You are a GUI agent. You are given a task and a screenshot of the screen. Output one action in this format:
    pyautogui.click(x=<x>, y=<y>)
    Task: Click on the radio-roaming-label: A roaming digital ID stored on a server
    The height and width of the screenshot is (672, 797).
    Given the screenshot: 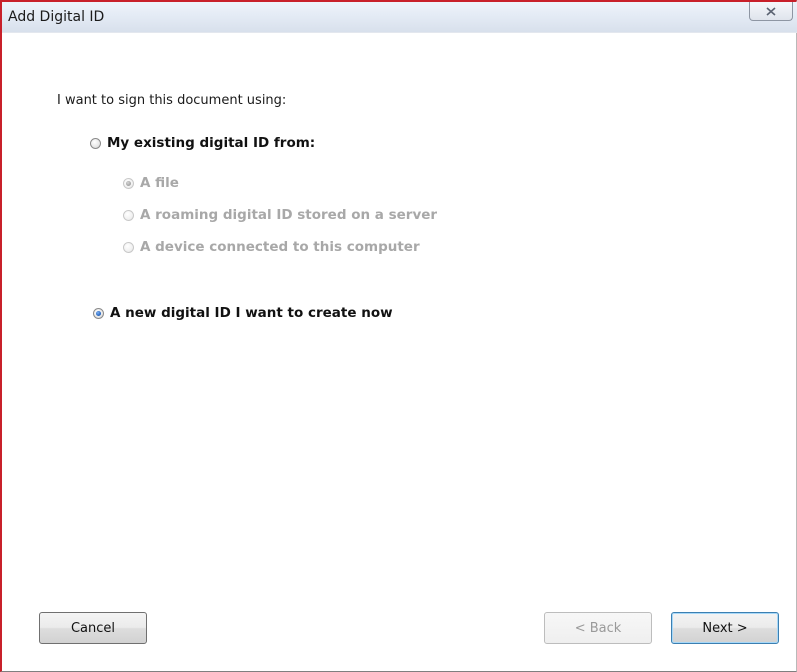 What is the action you would take?
    pyautogui.click(x=289, y=215)
    